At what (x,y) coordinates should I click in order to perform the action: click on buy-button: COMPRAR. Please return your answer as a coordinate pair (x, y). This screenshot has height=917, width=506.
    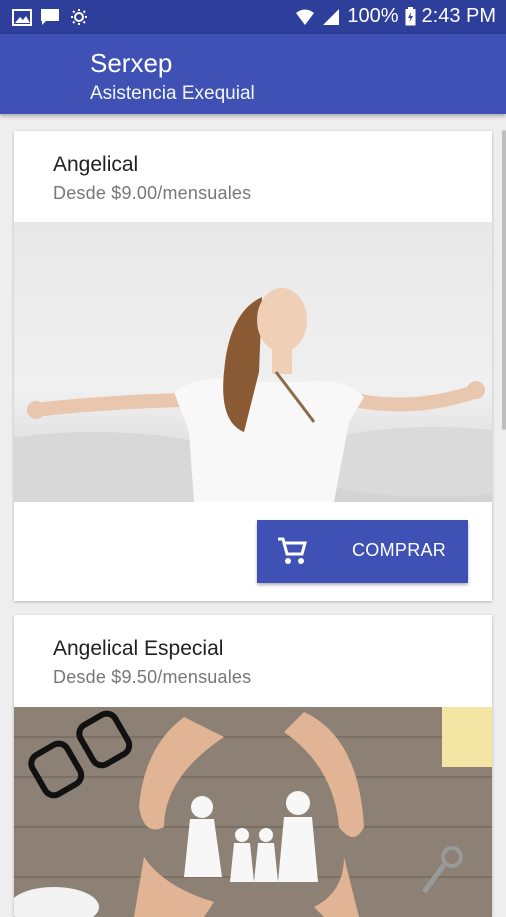
    Looking at the image, I should click on (362, 551).